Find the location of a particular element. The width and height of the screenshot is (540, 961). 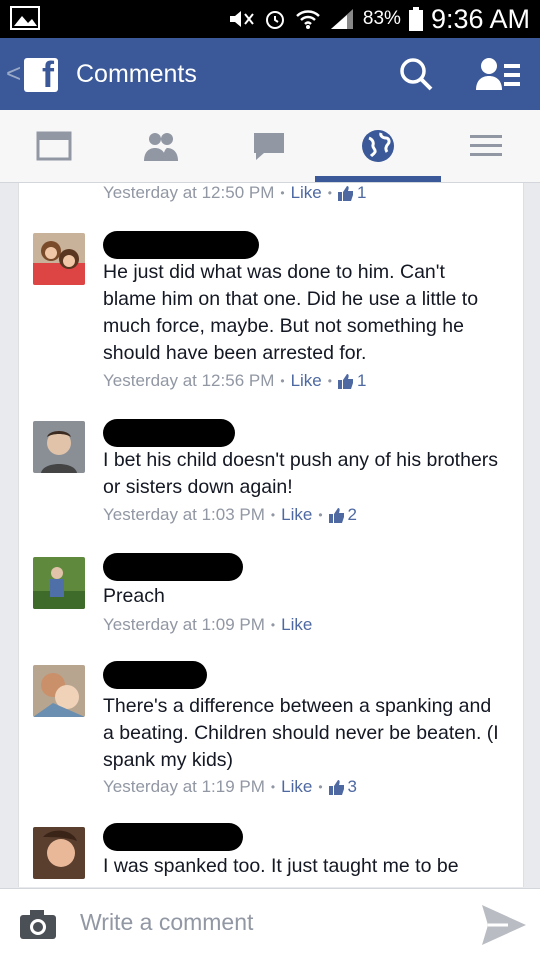

tab-friends is located at coordinates (161, 146).